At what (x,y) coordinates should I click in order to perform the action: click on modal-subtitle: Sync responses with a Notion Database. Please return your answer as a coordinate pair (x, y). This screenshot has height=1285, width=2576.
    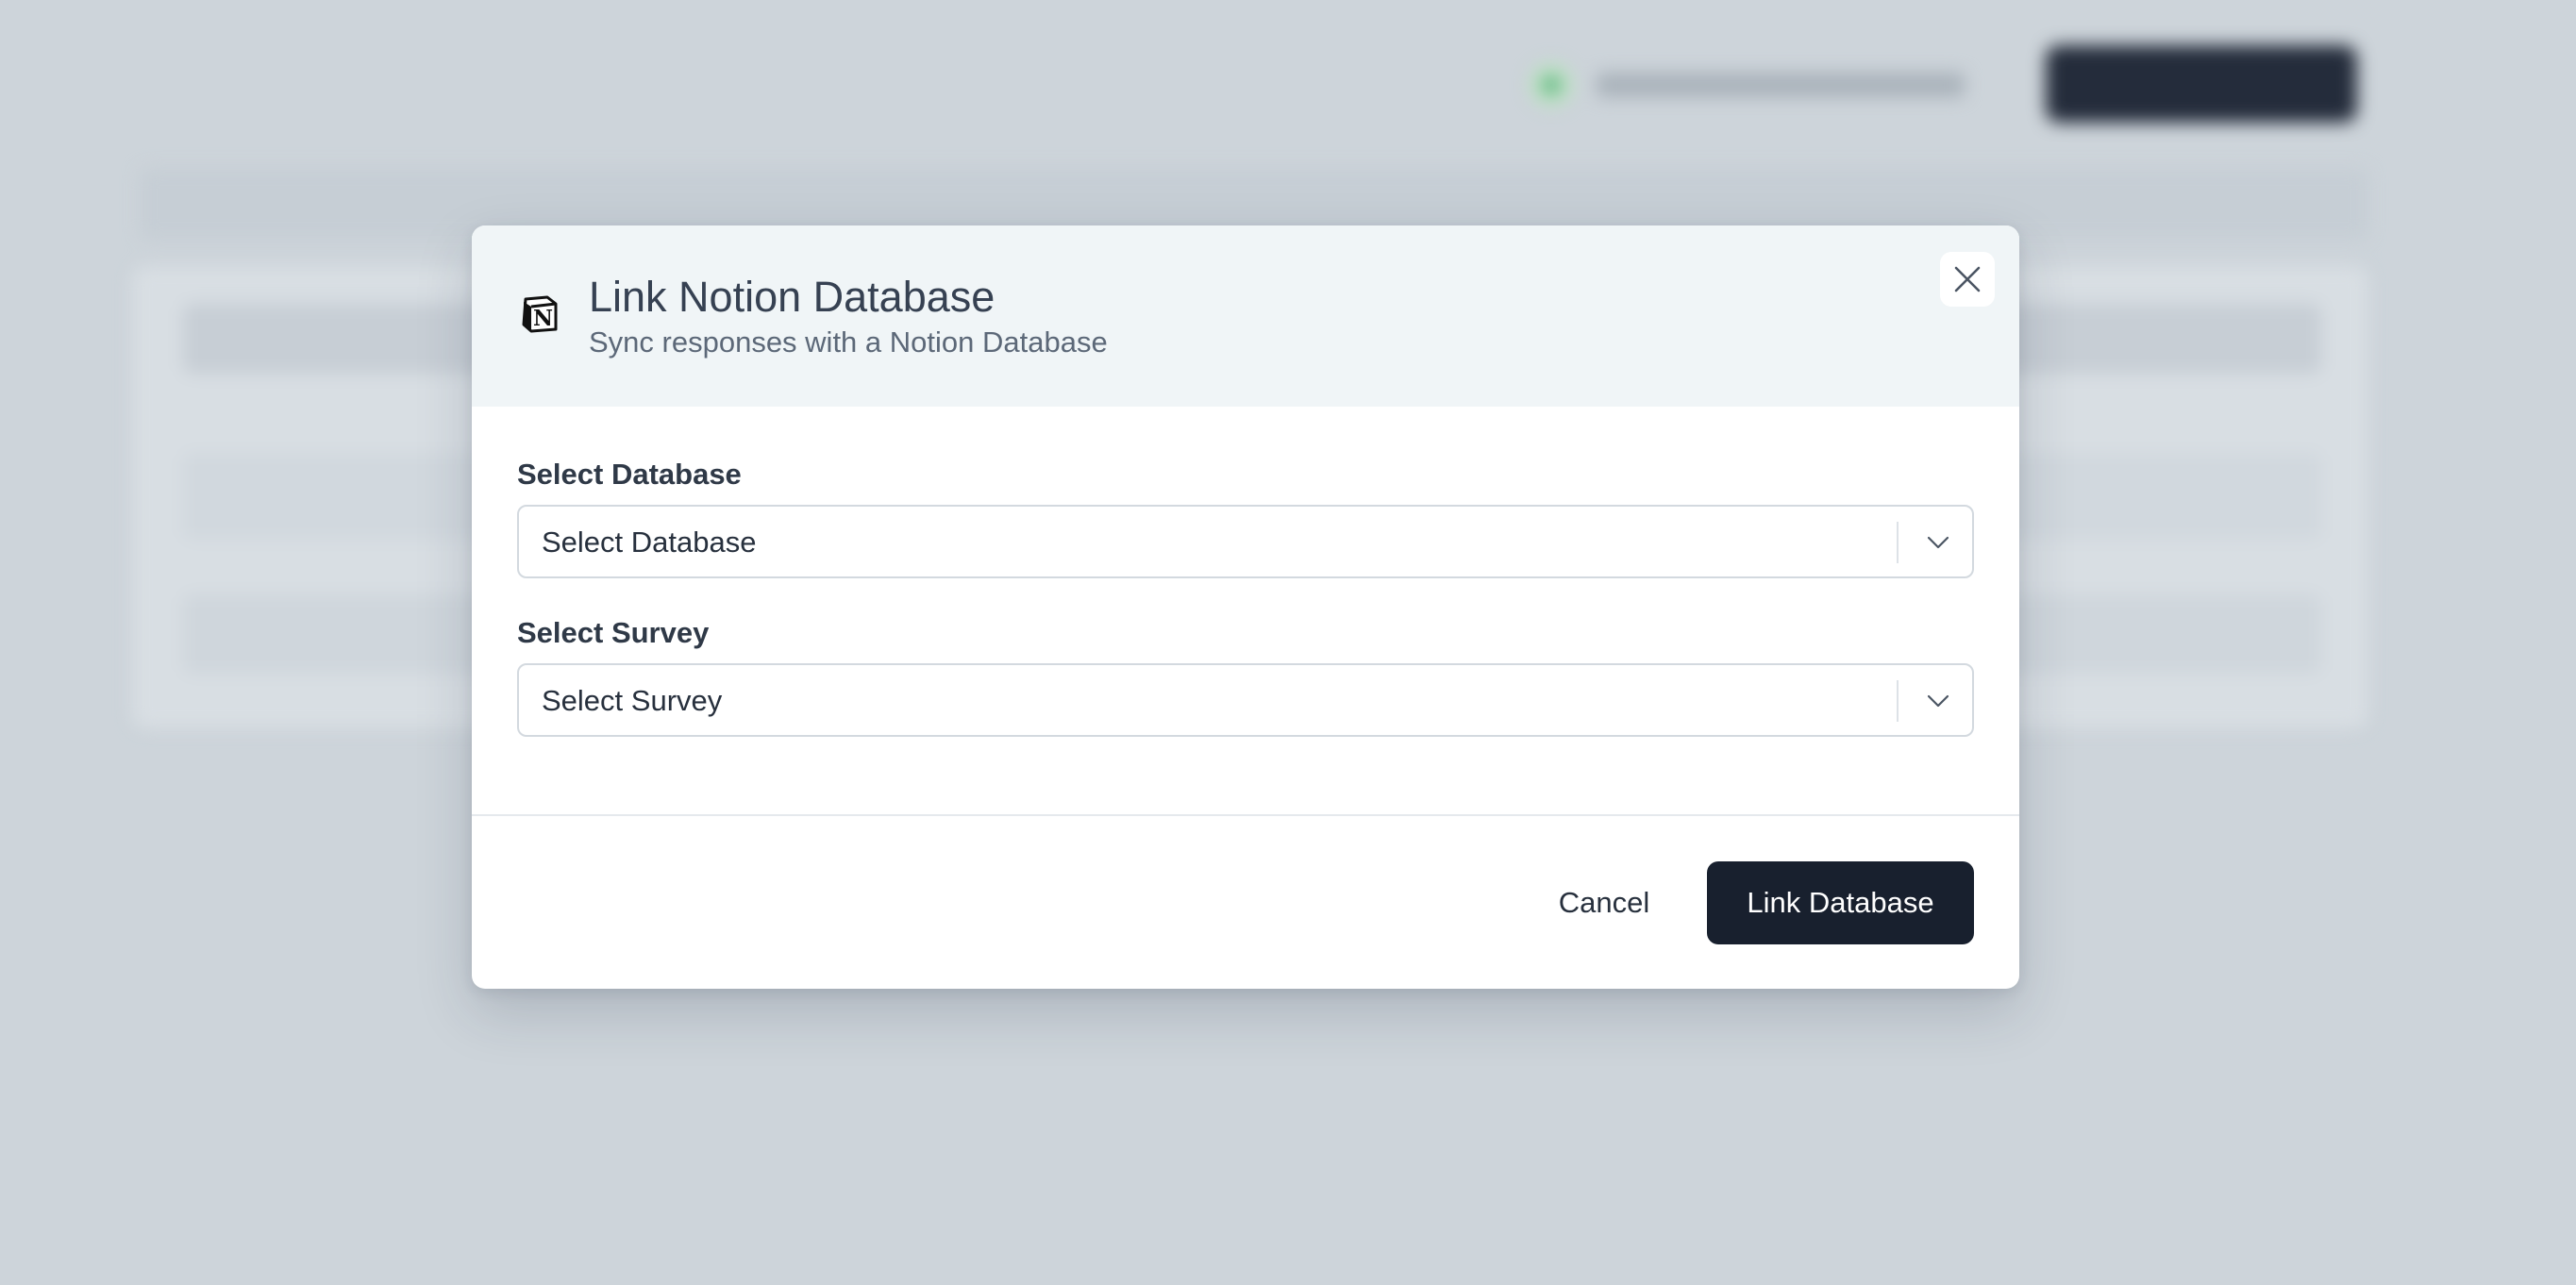
    Looking at the image, I should click on (848, 342).